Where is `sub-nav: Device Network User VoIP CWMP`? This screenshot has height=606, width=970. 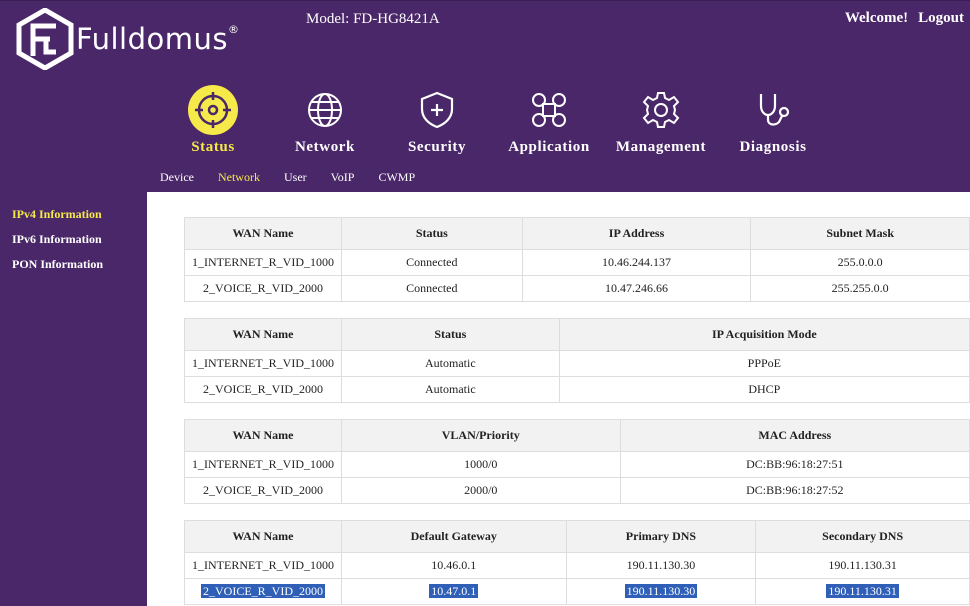
sub-nav: Device Network User VoIP CWMP is located at coordinates (299, 177).